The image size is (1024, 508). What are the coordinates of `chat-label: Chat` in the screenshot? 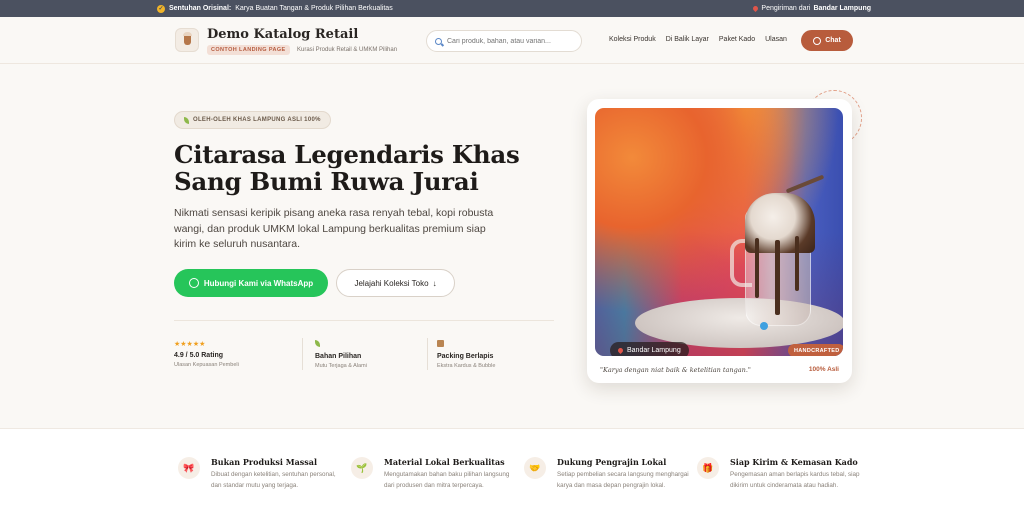 It's located at (833, 40).